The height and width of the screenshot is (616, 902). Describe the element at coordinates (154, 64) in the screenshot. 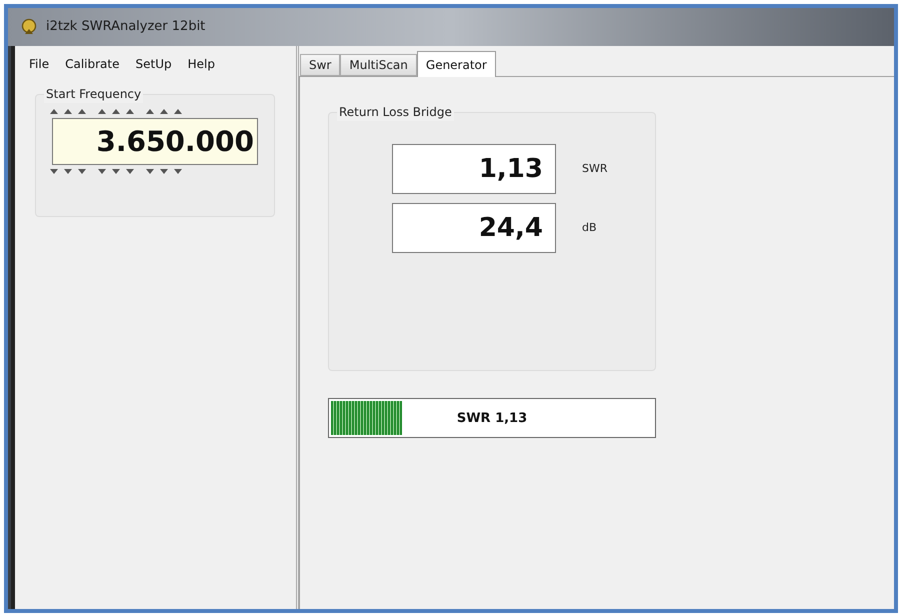

I see `menu-item: SetUp` at that location.